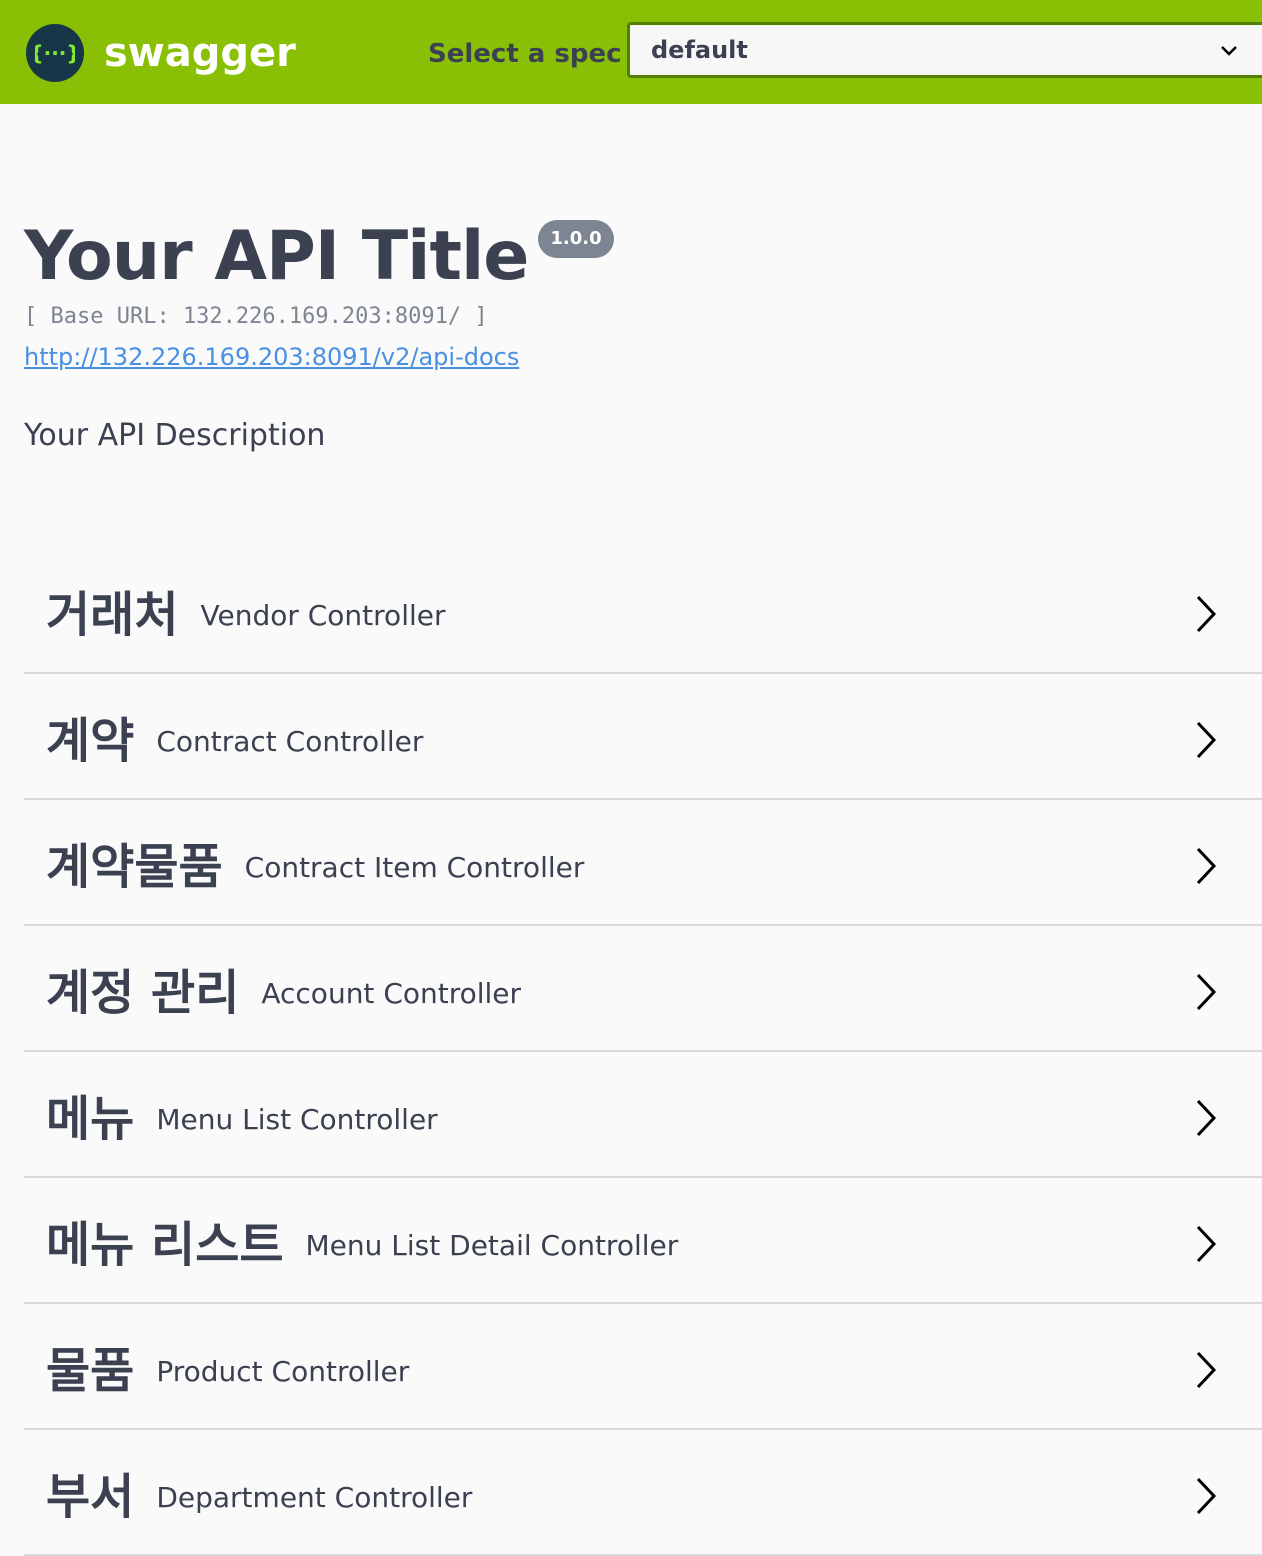 Image resolution: width=1262 pixels, height=1556 pixels. I want to click on tag-description: Contract Item Controller, so click(414, 867).